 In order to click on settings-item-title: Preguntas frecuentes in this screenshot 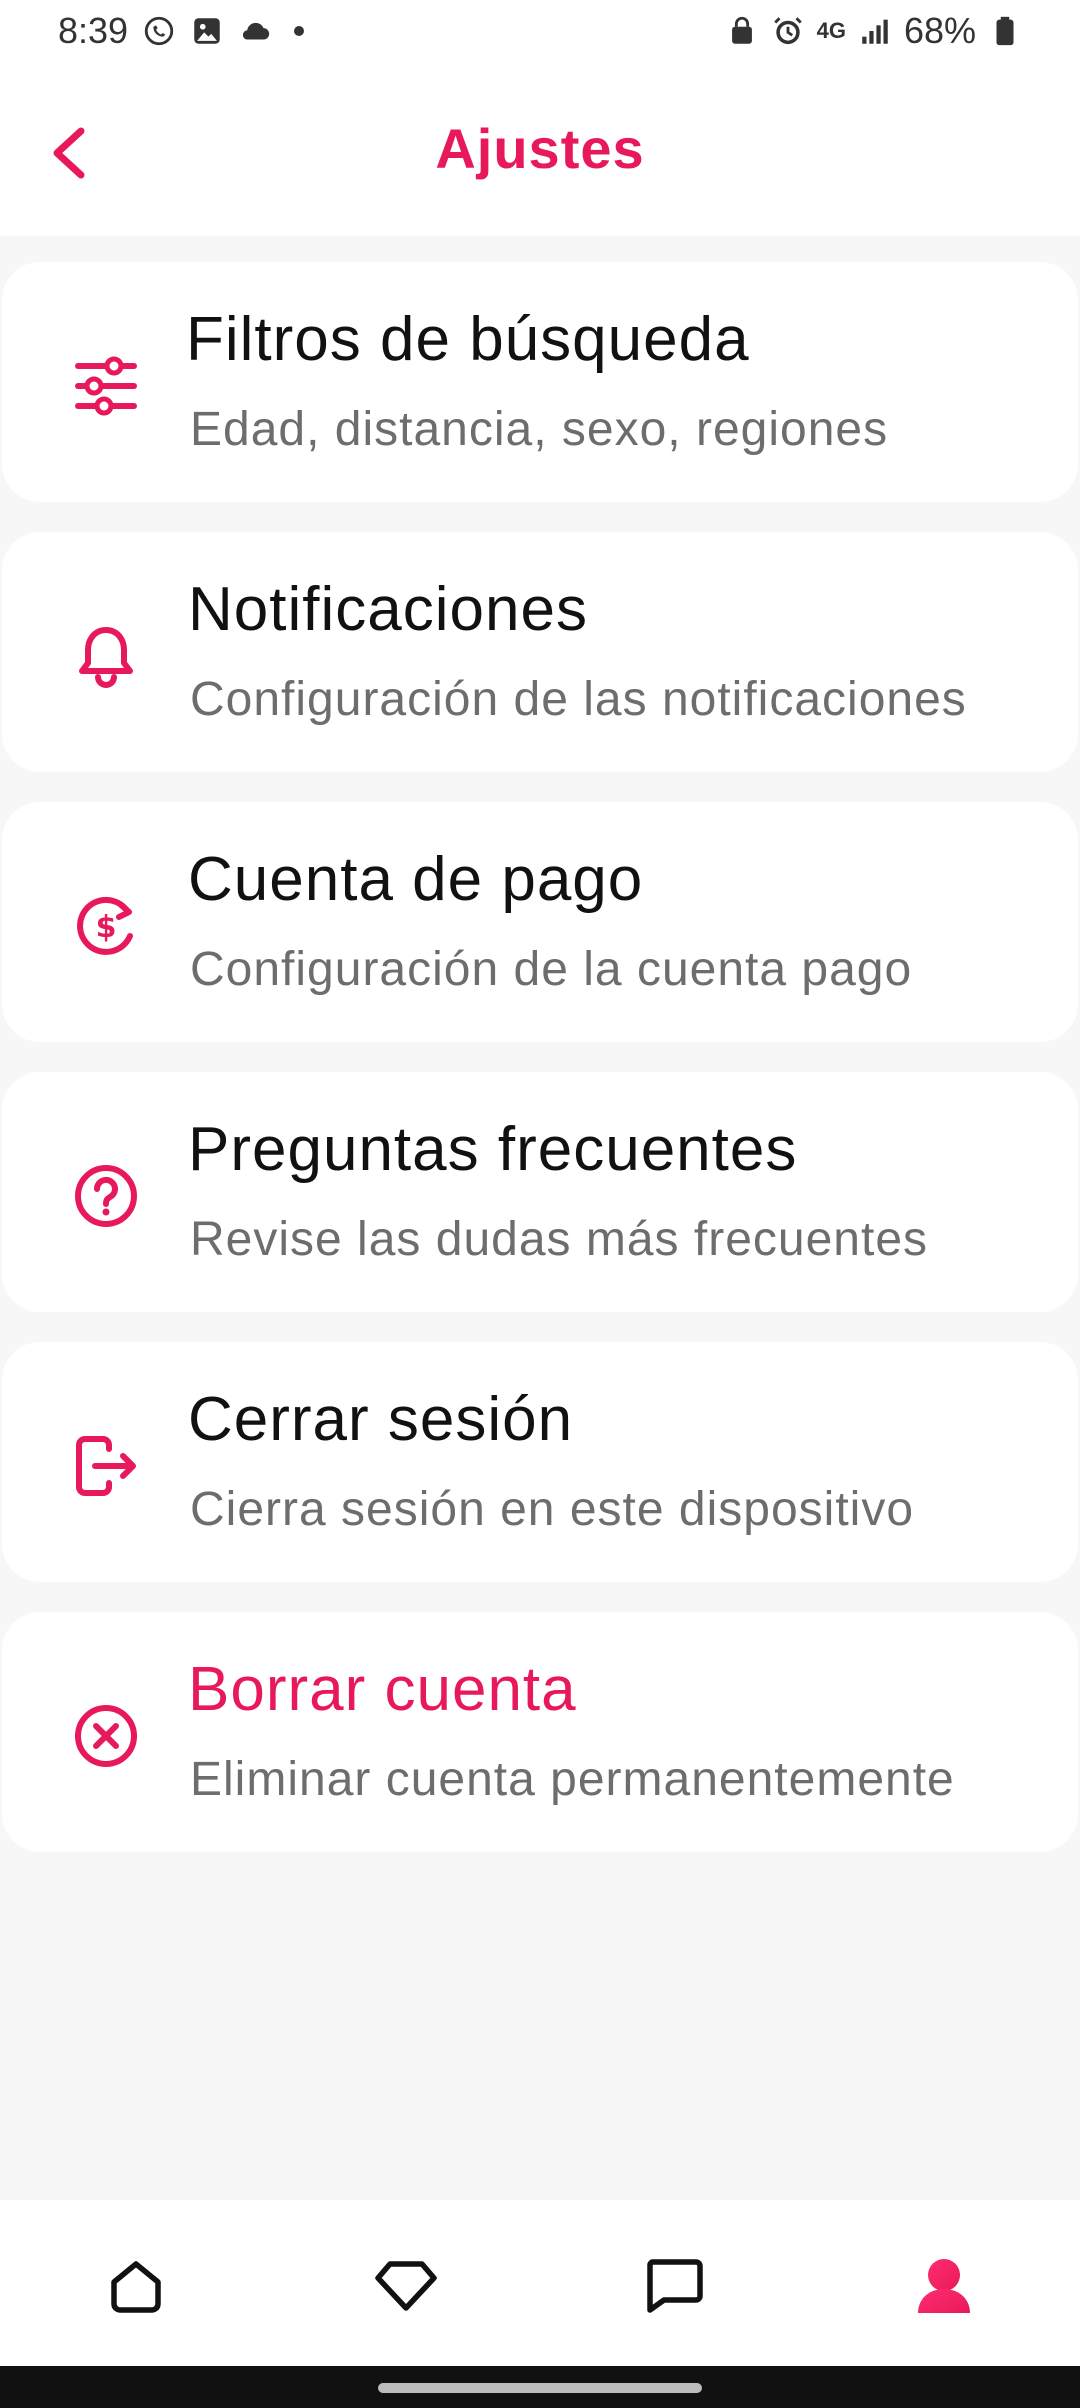, I will do `click(493, 1149)`.